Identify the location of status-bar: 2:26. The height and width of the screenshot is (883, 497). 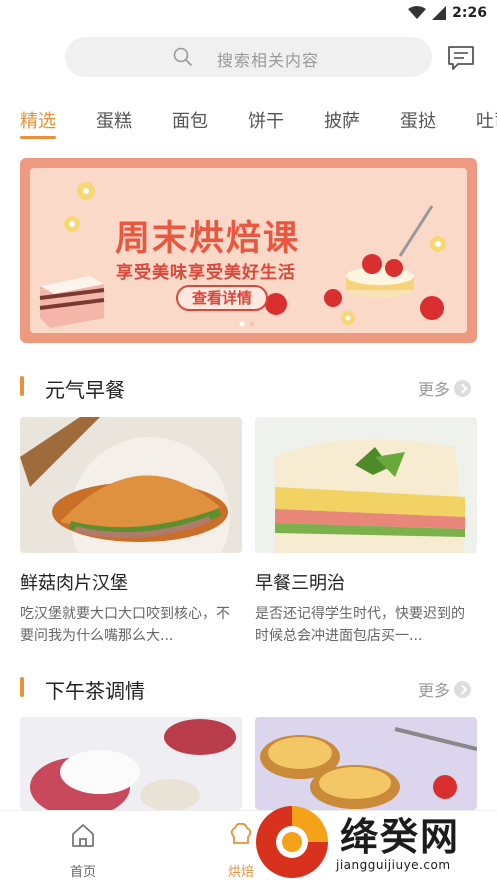
(248, 14).